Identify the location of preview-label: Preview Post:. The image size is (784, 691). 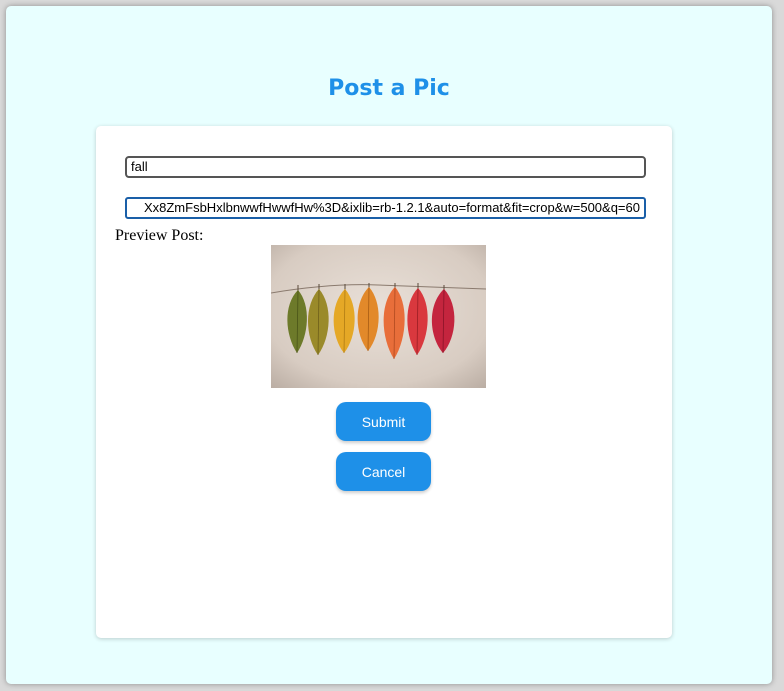
(159, 235).